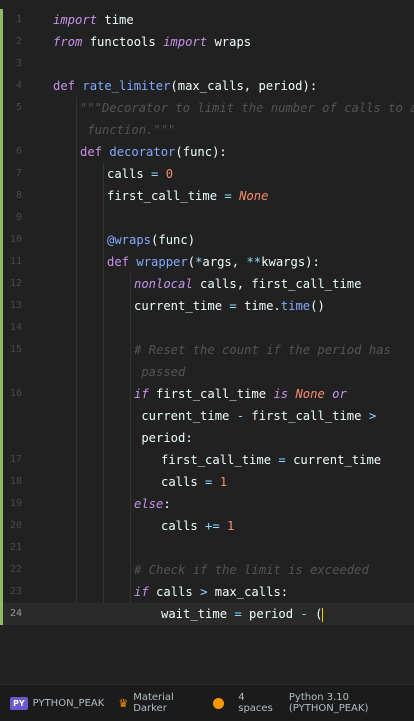 Image resolution: width=414 pixels, height=721 pixels. I want to click on code-line: 8 first_call_time = None, so click(207, 196).